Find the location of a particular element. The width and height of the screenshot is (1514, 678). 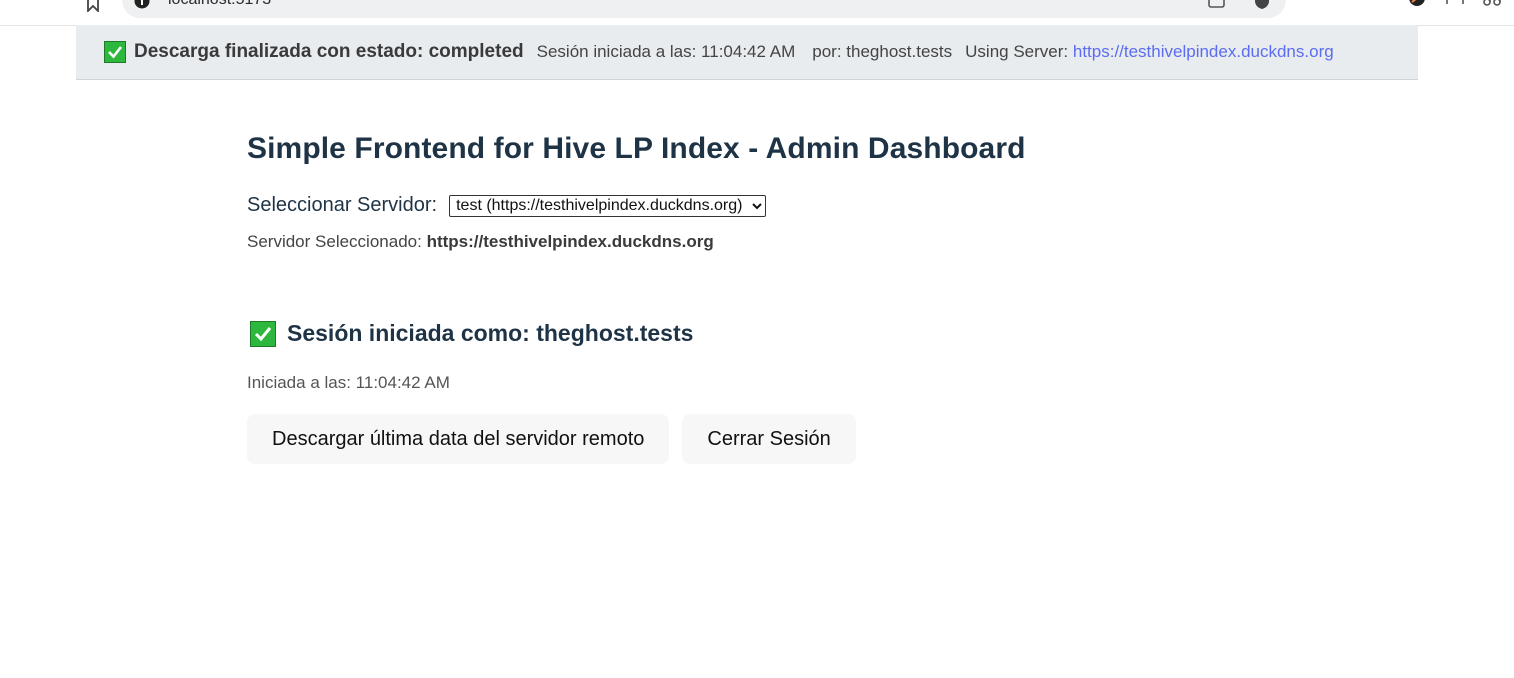

logout-button: Cerrar Sesión is located at coordinates (769, 439).